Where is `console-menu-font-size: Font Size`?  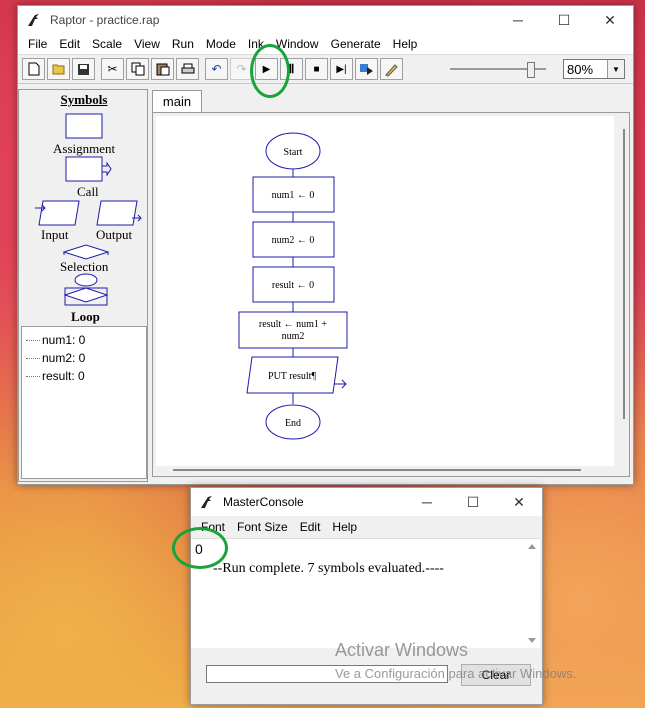 console-menu-font-size: Font Size is located at coordinates (262, 527).